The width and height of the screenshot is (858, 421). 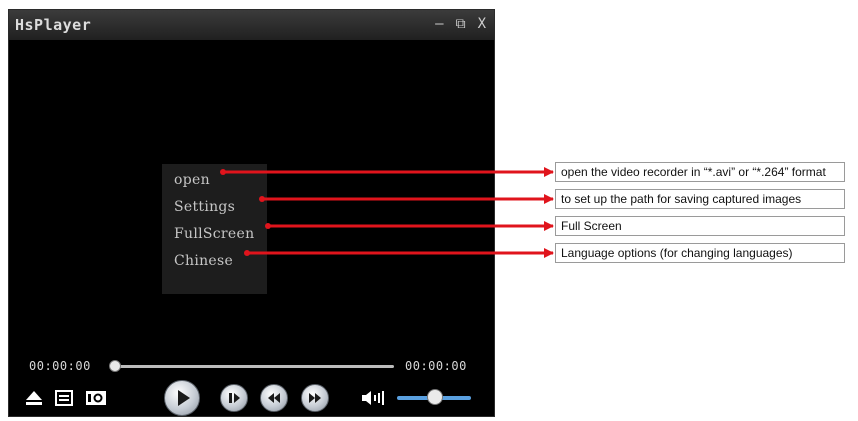 What do you see at coordinates (399, 253) in the screenshot?
I see `arrow-chinese` at bounding box center [399, 253].